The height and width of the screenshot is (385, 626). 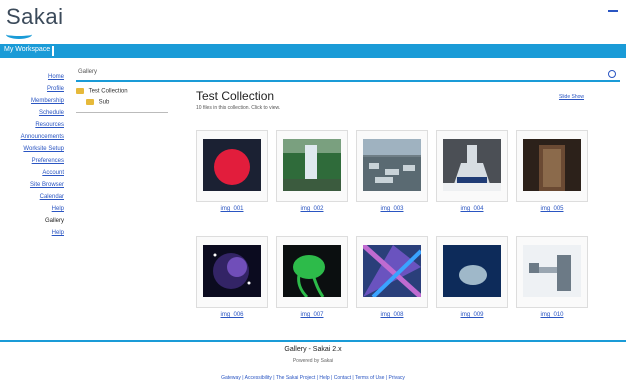 What do you see at coordinates (348, 75) in the screenshot?
I see `breadcrumb-bar: Gallery` at bounding box center [348, 75].